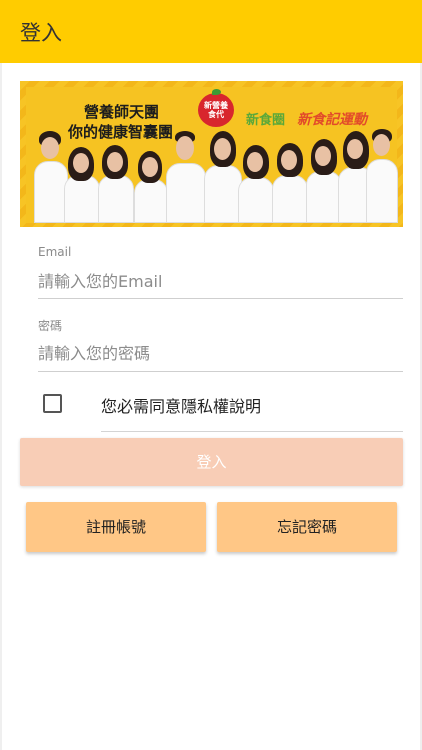 The image size is (422, 750). Describe the element at coordinates (52, 403) in the screenshot. I see `privacy-checkbox` at that location.